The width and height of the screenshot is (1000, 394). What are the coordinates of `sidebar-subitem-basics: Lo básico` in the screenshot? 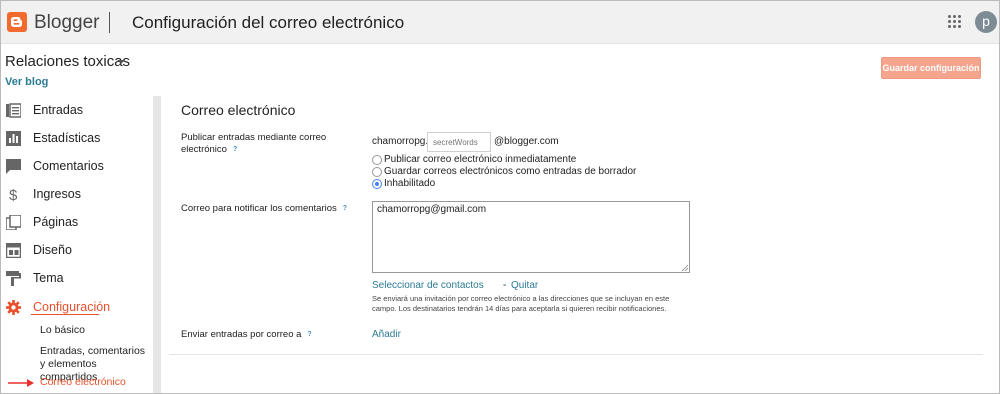 It's located at (62, 330).